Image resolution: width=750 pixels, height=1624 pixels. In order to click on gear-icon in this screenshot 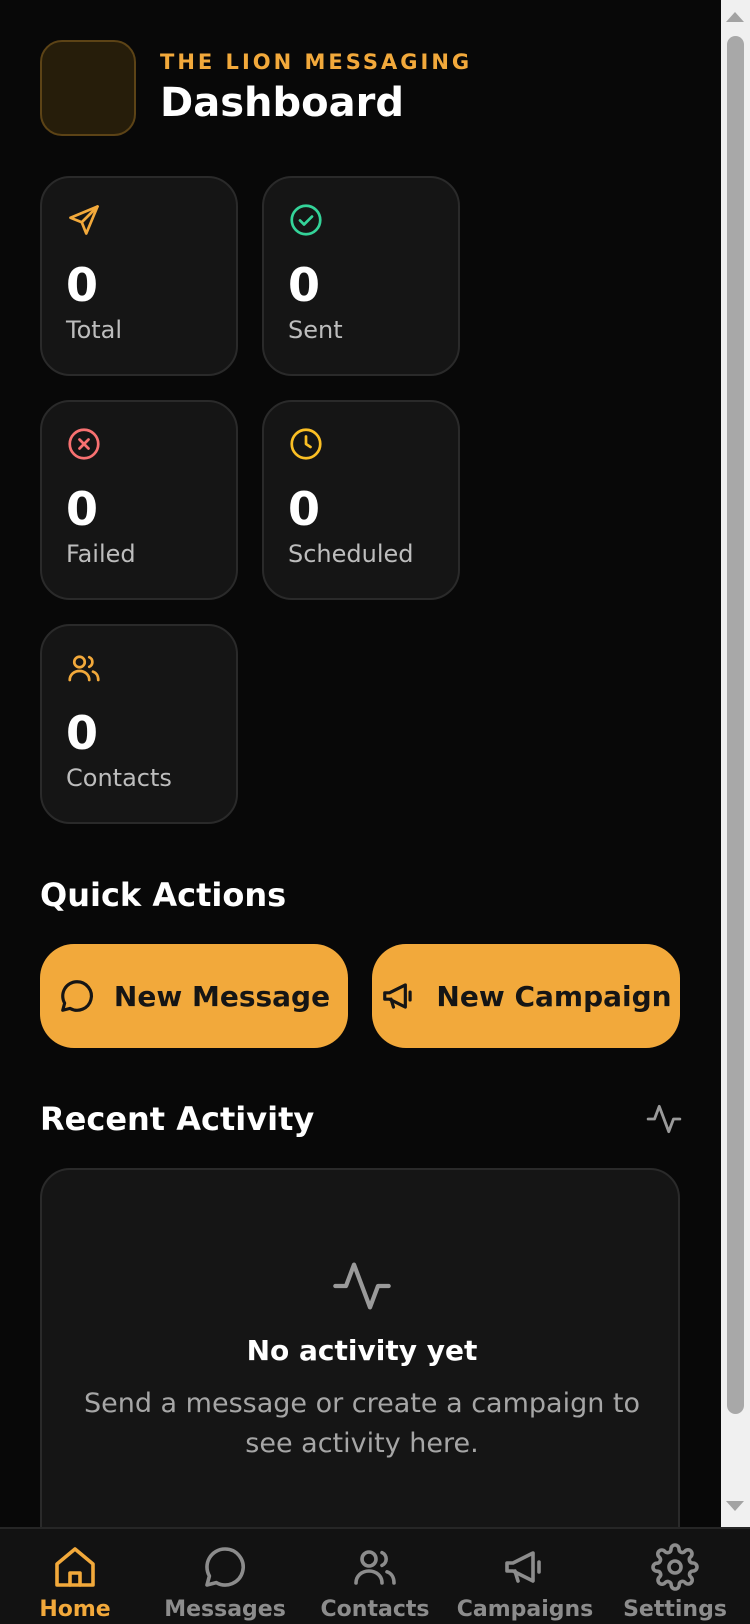, I will do `click(675, 1567)`.